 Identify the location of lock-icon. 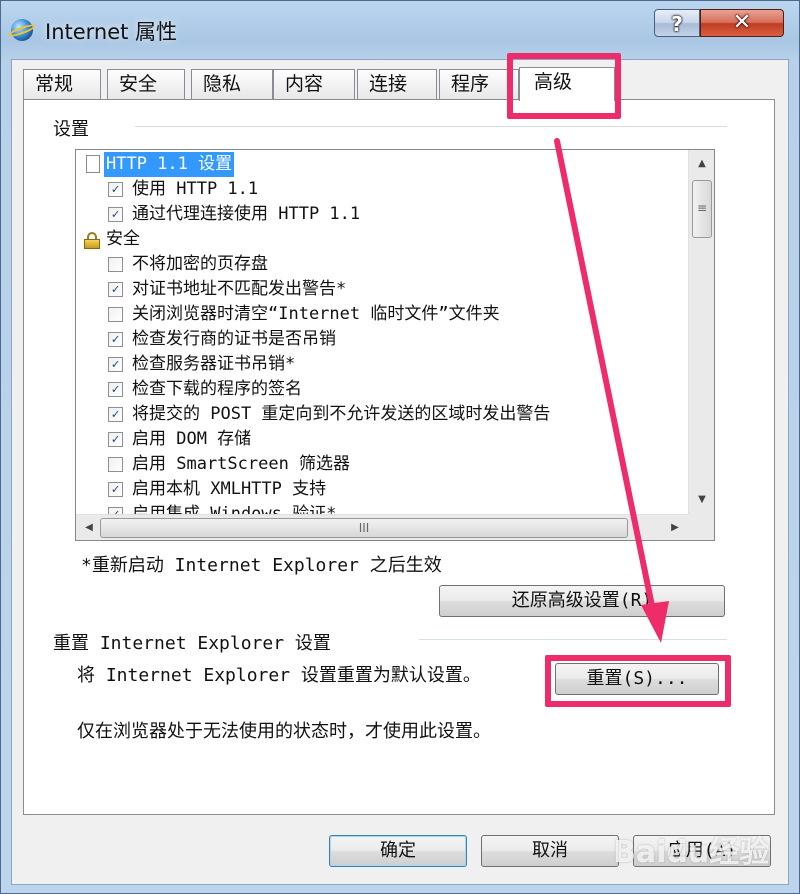
(92, 240).